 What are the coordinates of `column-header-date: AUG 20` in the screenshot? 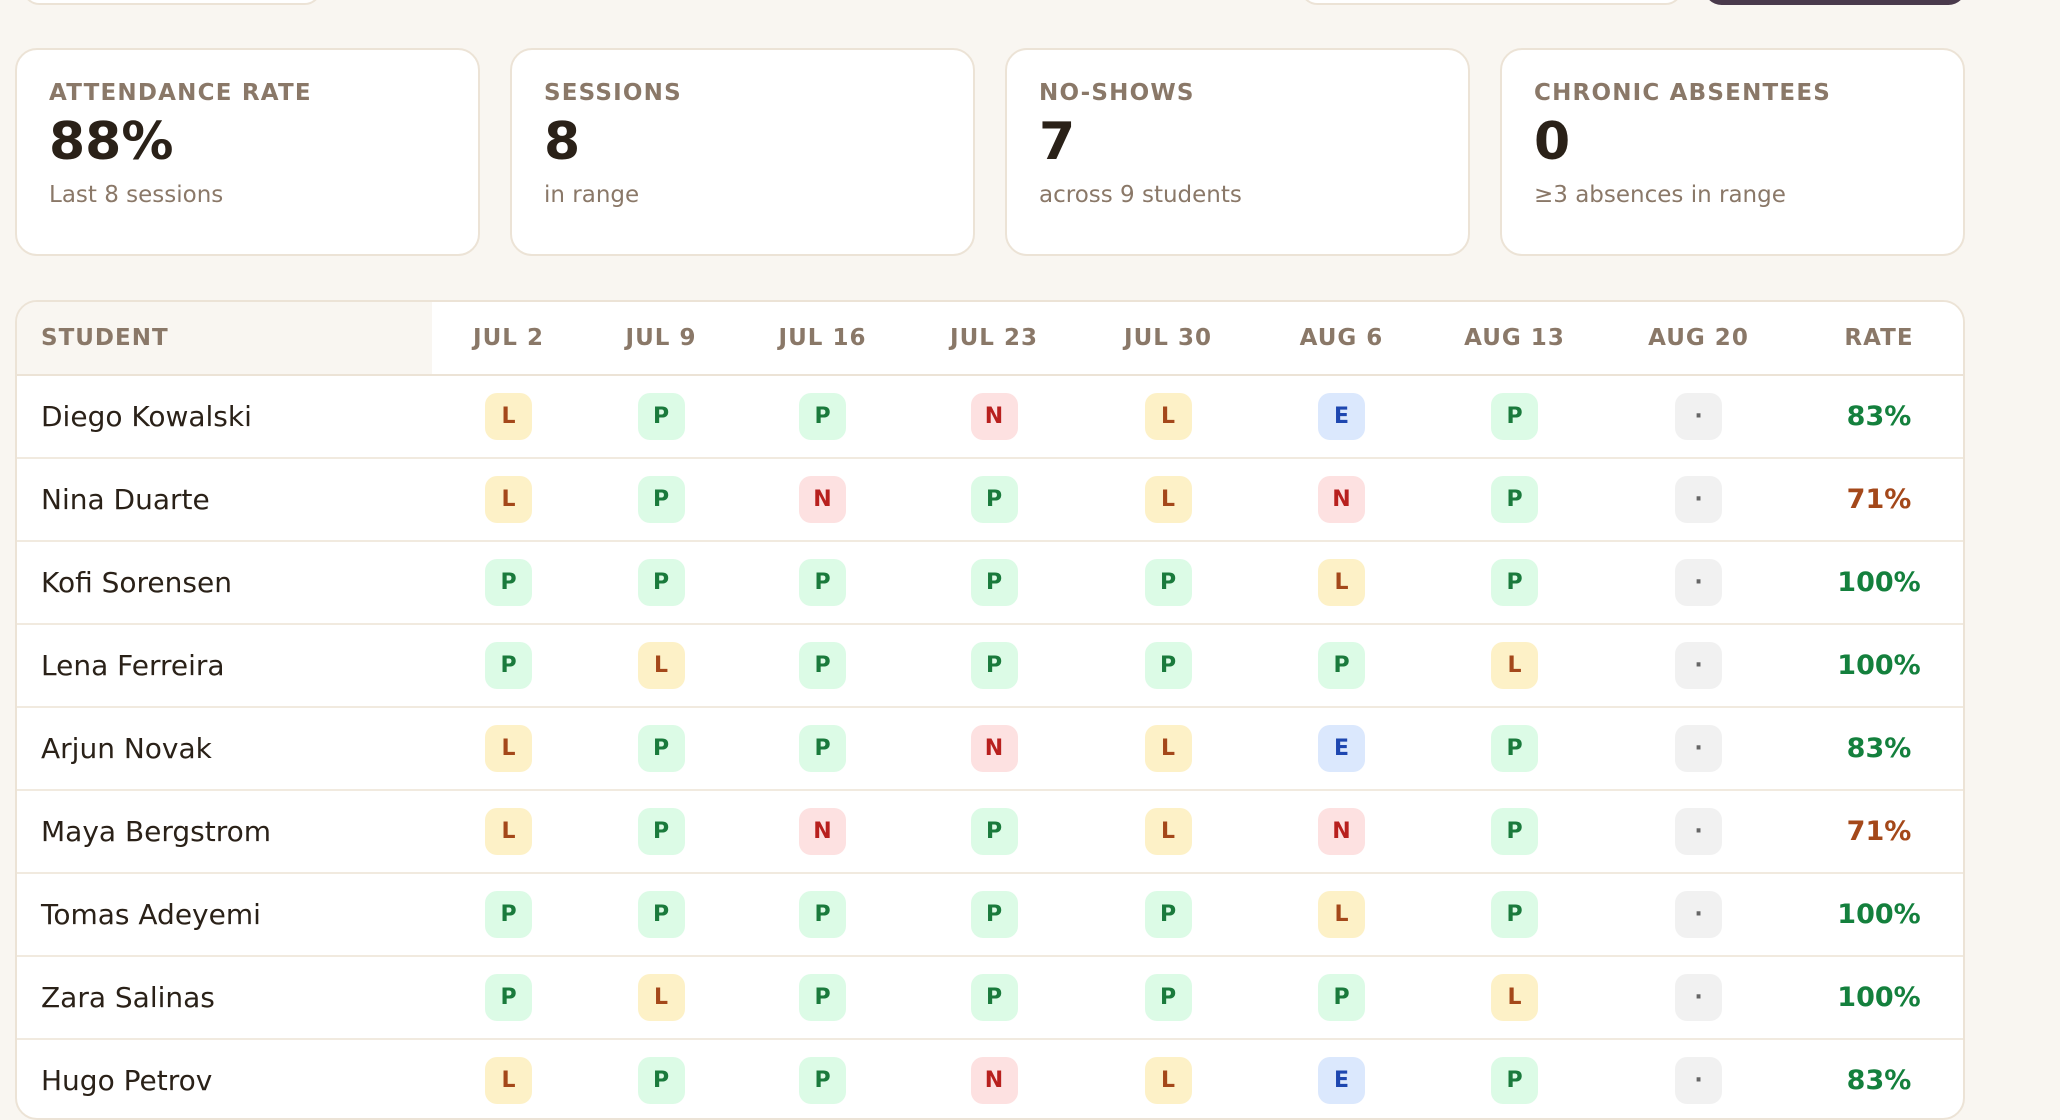 It's located at (1698, 339).